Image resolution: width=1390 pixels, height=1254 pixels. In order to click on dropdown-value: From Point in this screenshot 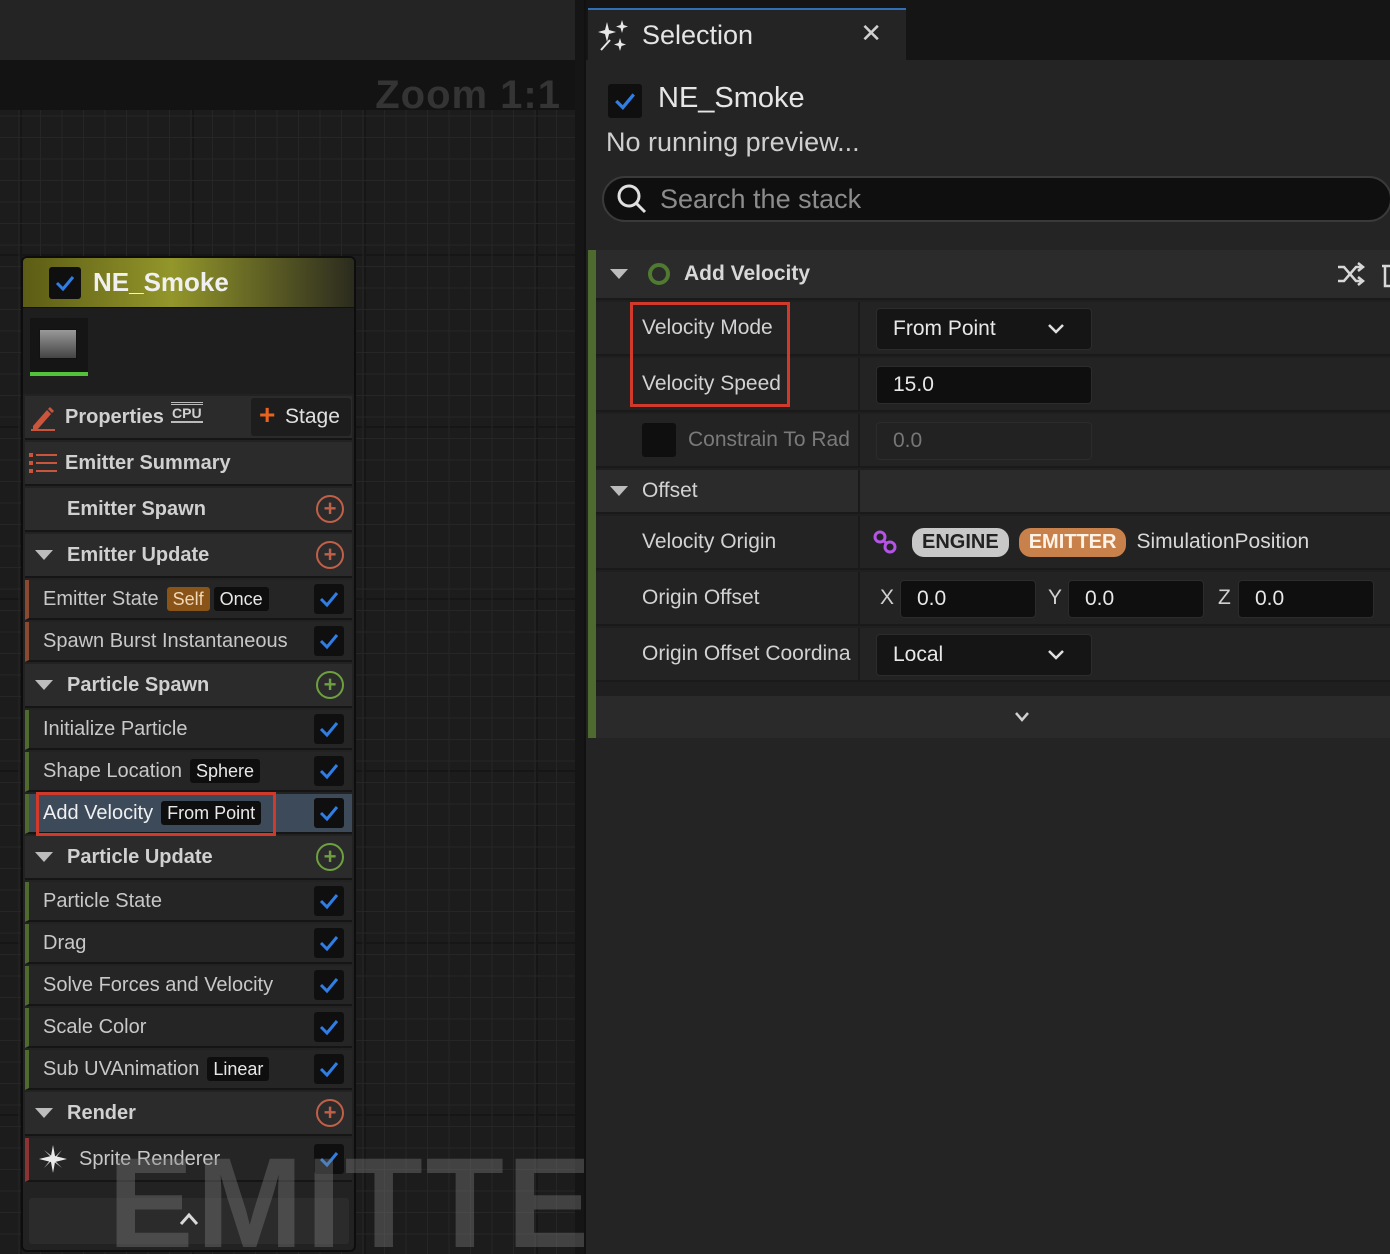, I will do `click(944, 328)`.